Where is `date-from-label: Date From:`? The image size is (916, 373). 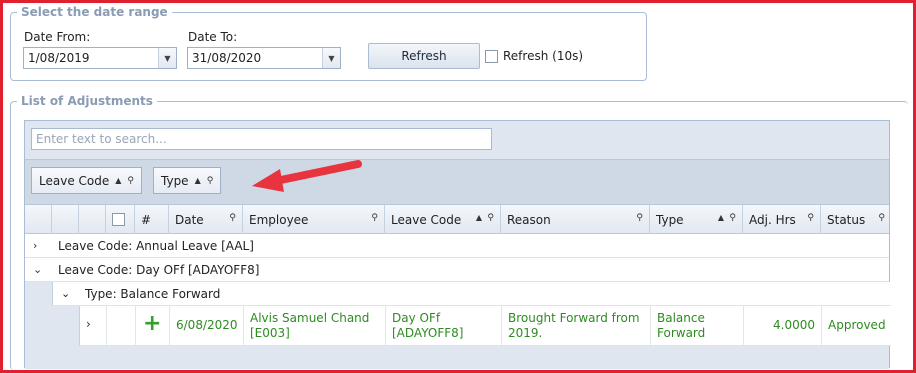
date-from-label: Date From: is located at coordinates (57, 37).